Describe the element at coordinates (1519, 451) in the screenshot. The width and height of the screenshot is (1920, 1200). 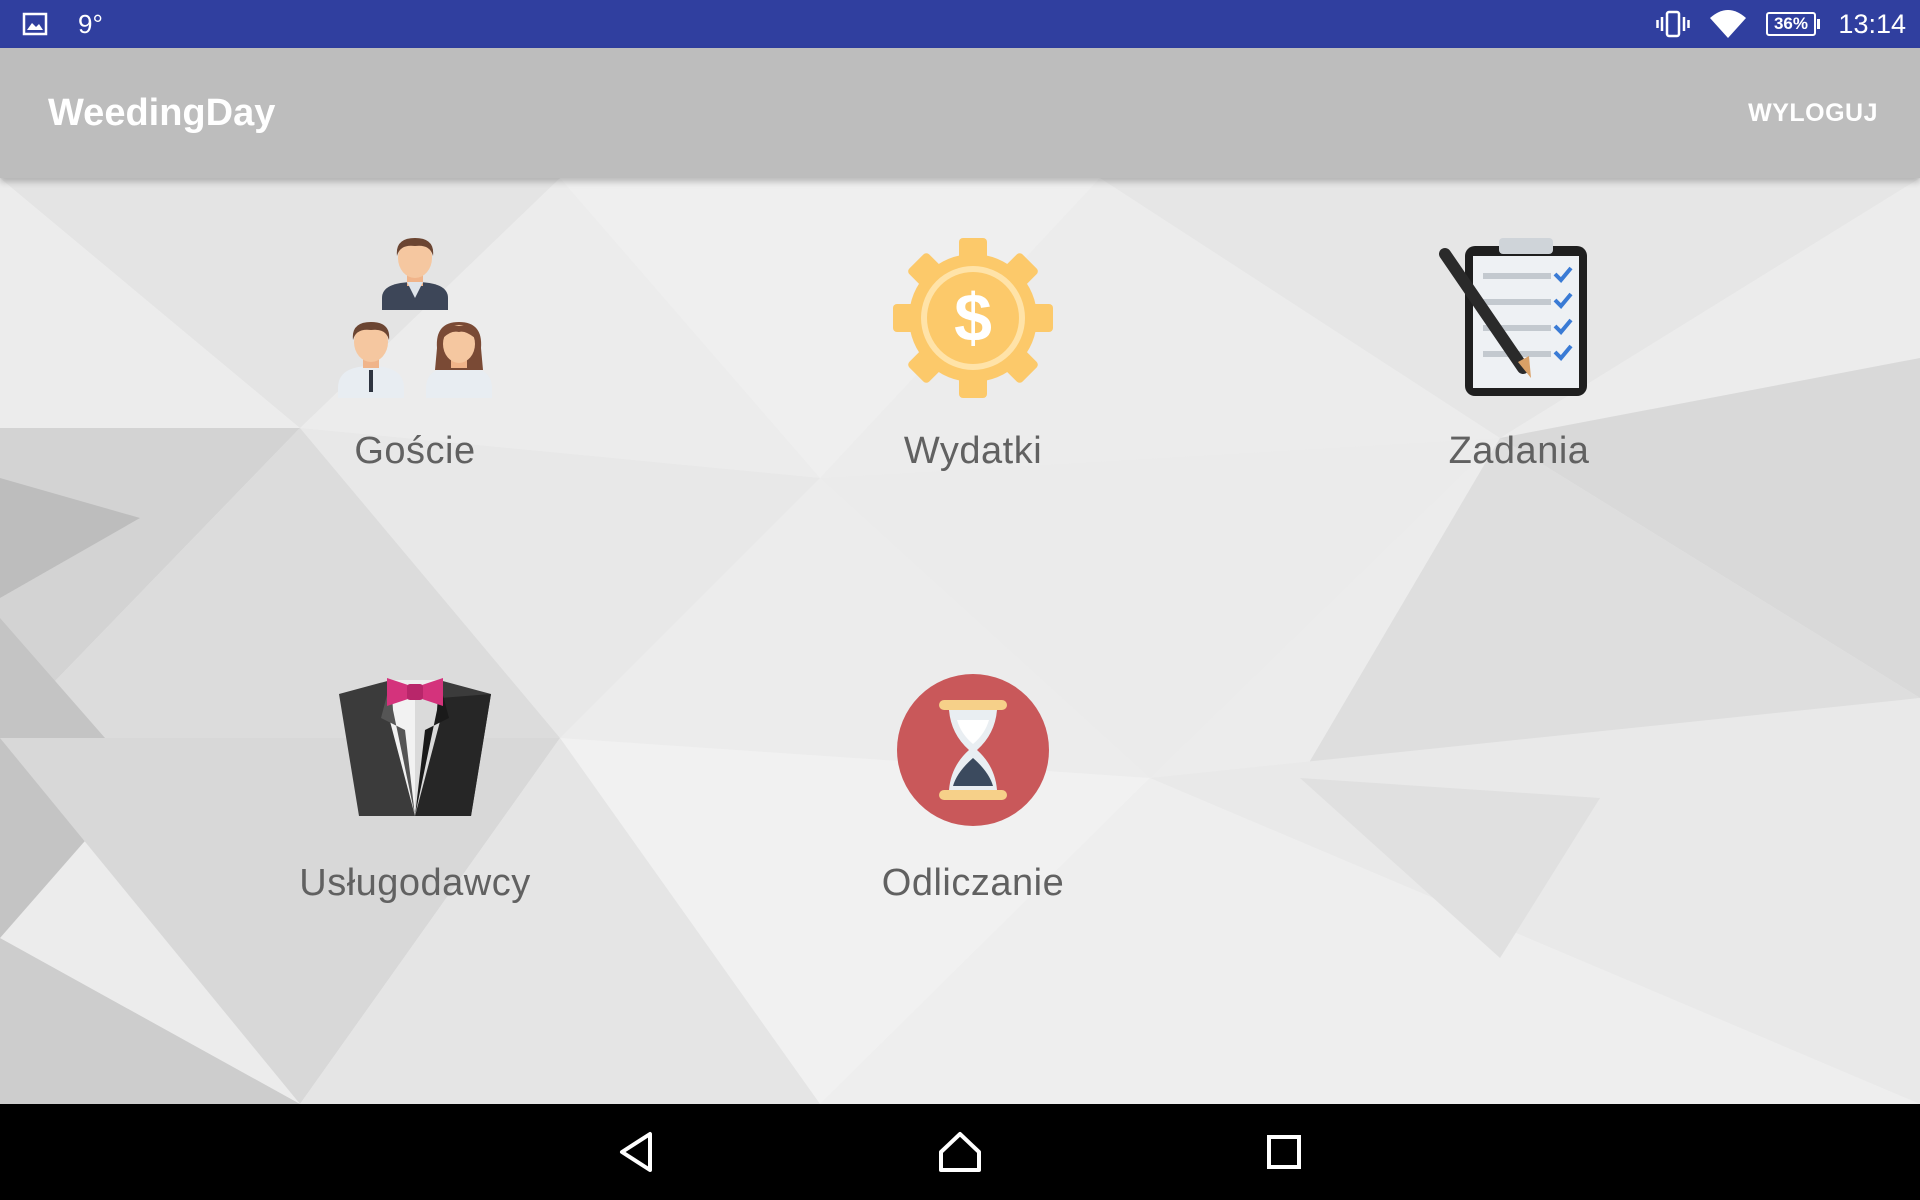
I see `menu-item-label: Zadania` at that location.